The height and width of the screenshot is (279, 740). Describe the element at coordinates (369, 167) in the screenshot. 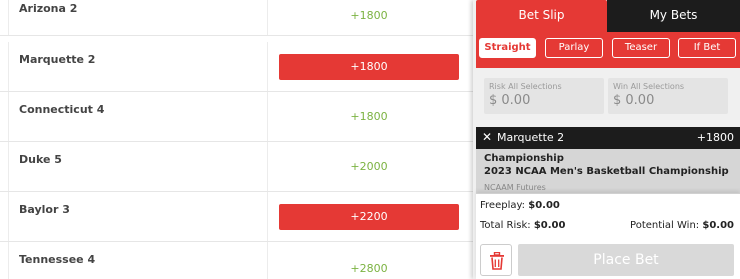

I see `odds-button: +2000` at that location.